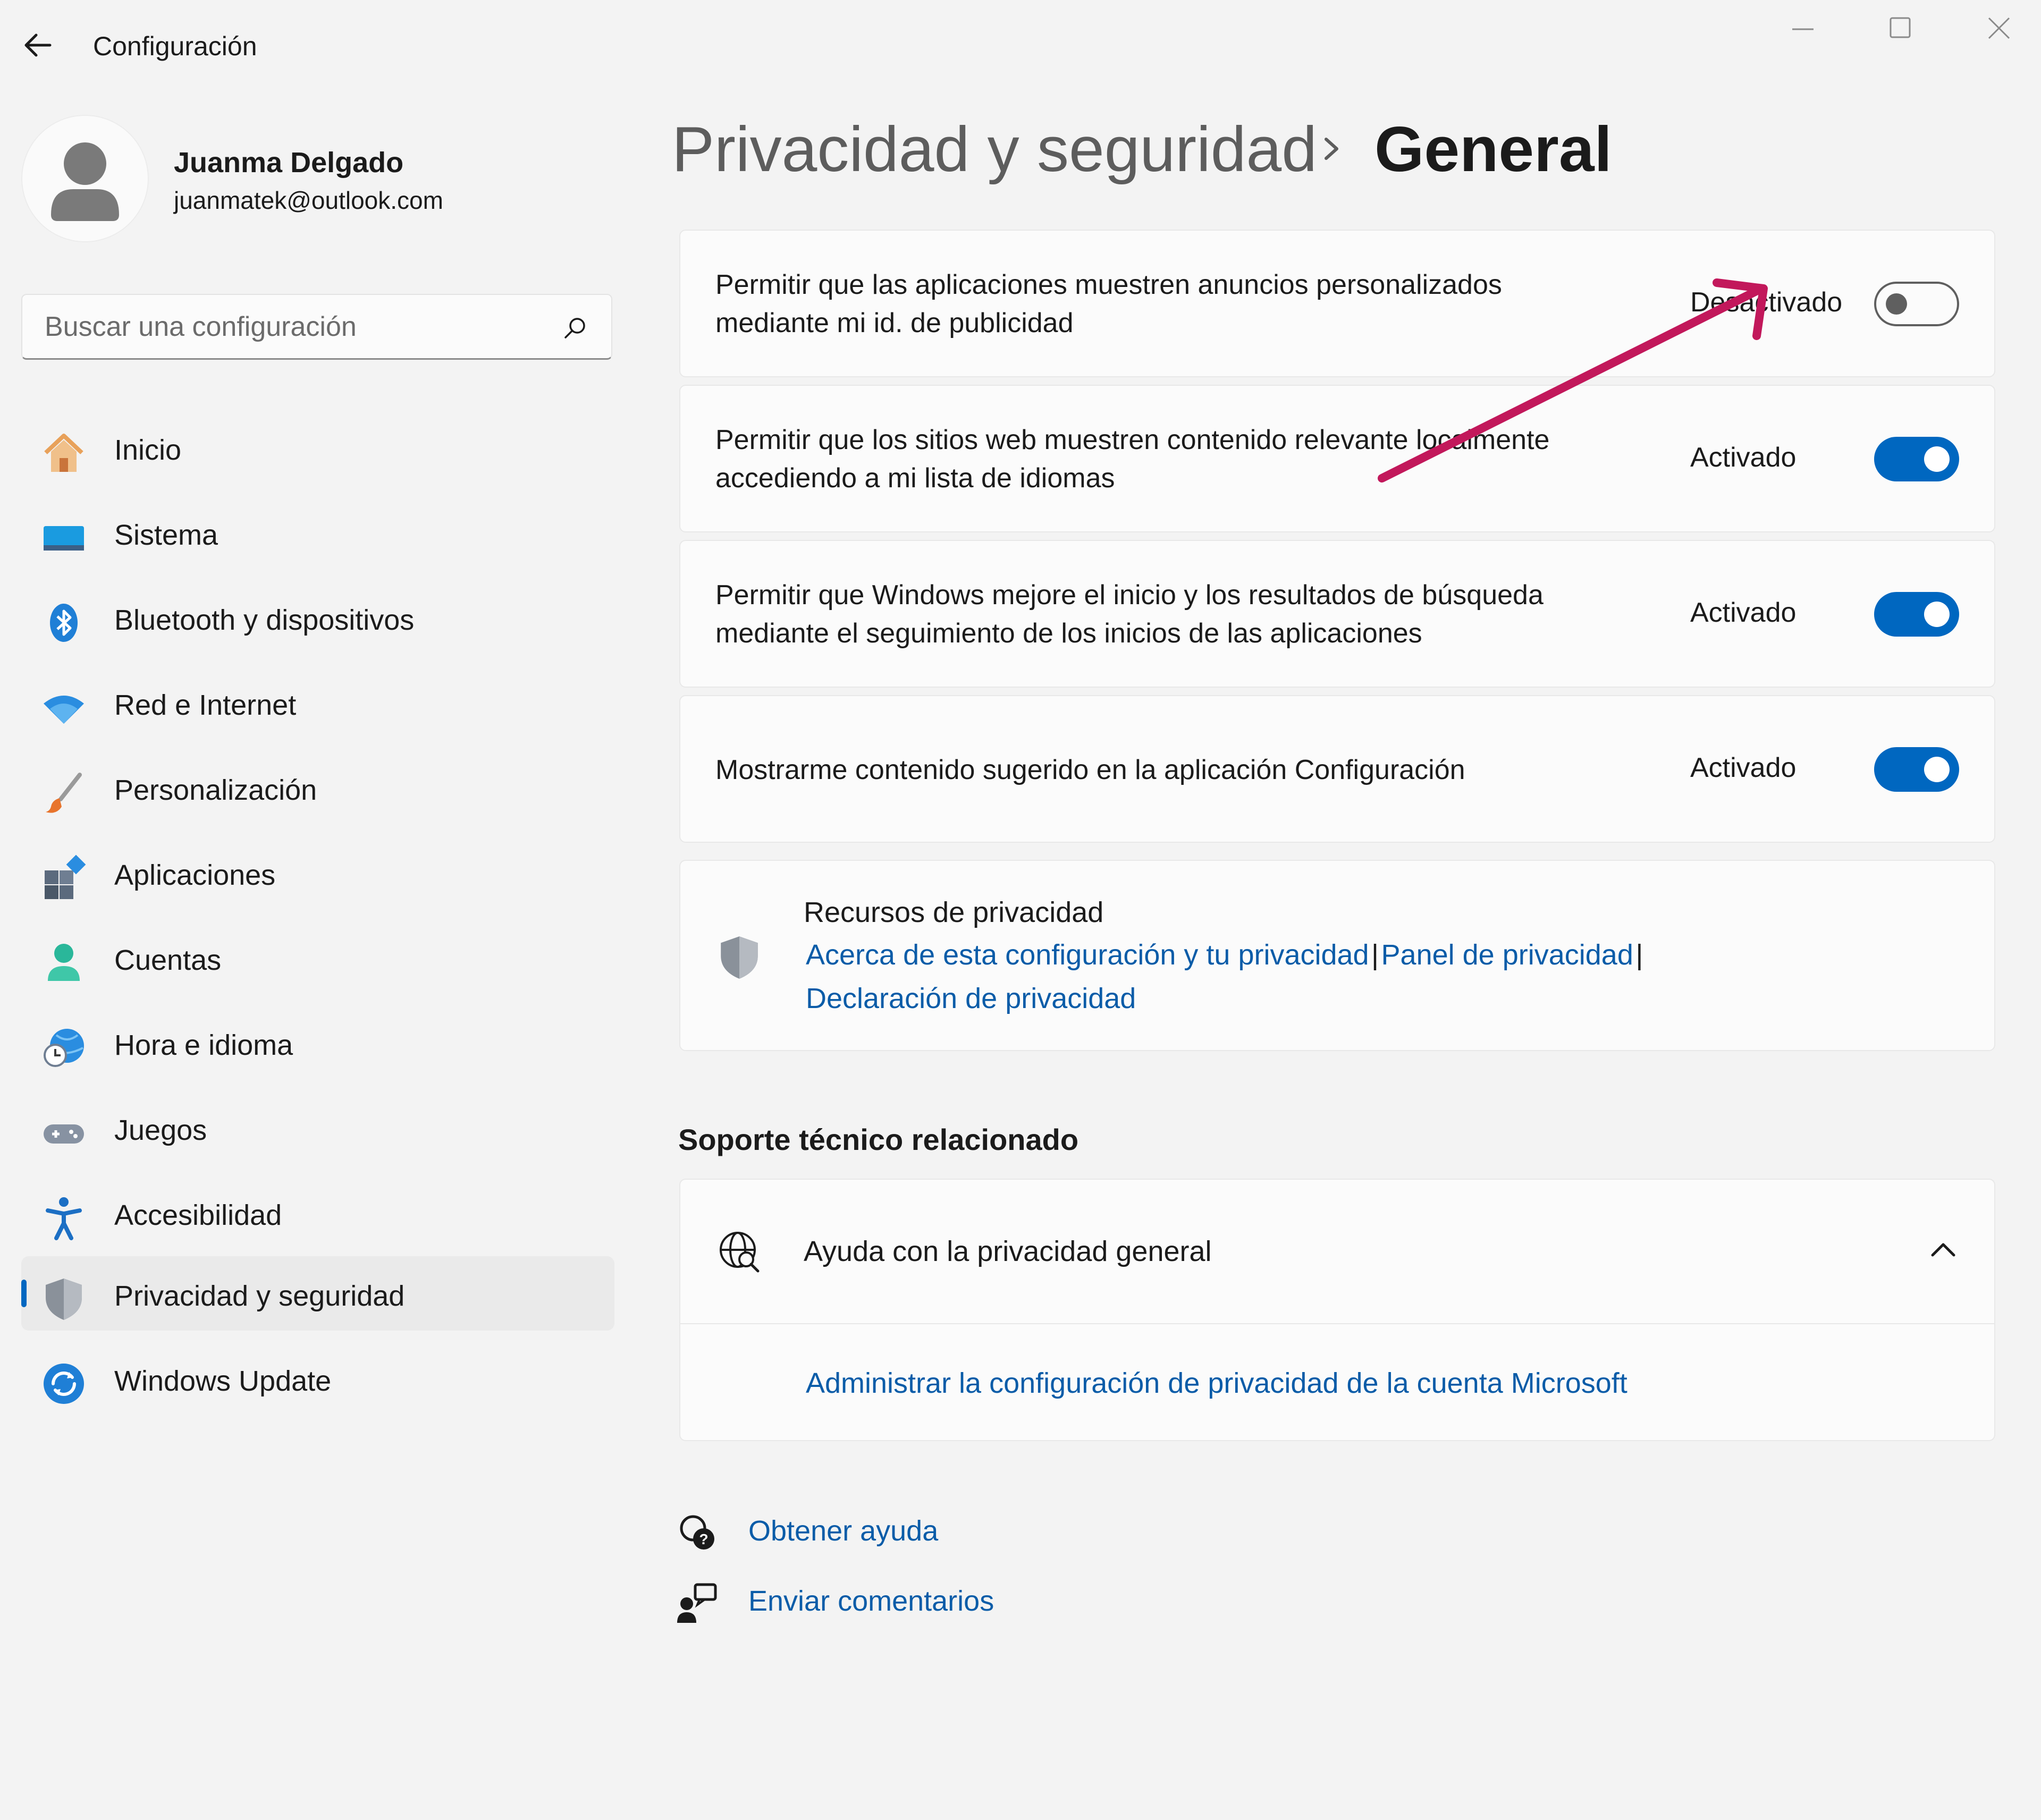 Image resolution: width=2041 pixels, height=1820 pixels. What do you see at coordinates (871, 1601) in the screenshot?
I see `send-feedback-link: Enviar comentarios` at bounding box center [871, 1601].